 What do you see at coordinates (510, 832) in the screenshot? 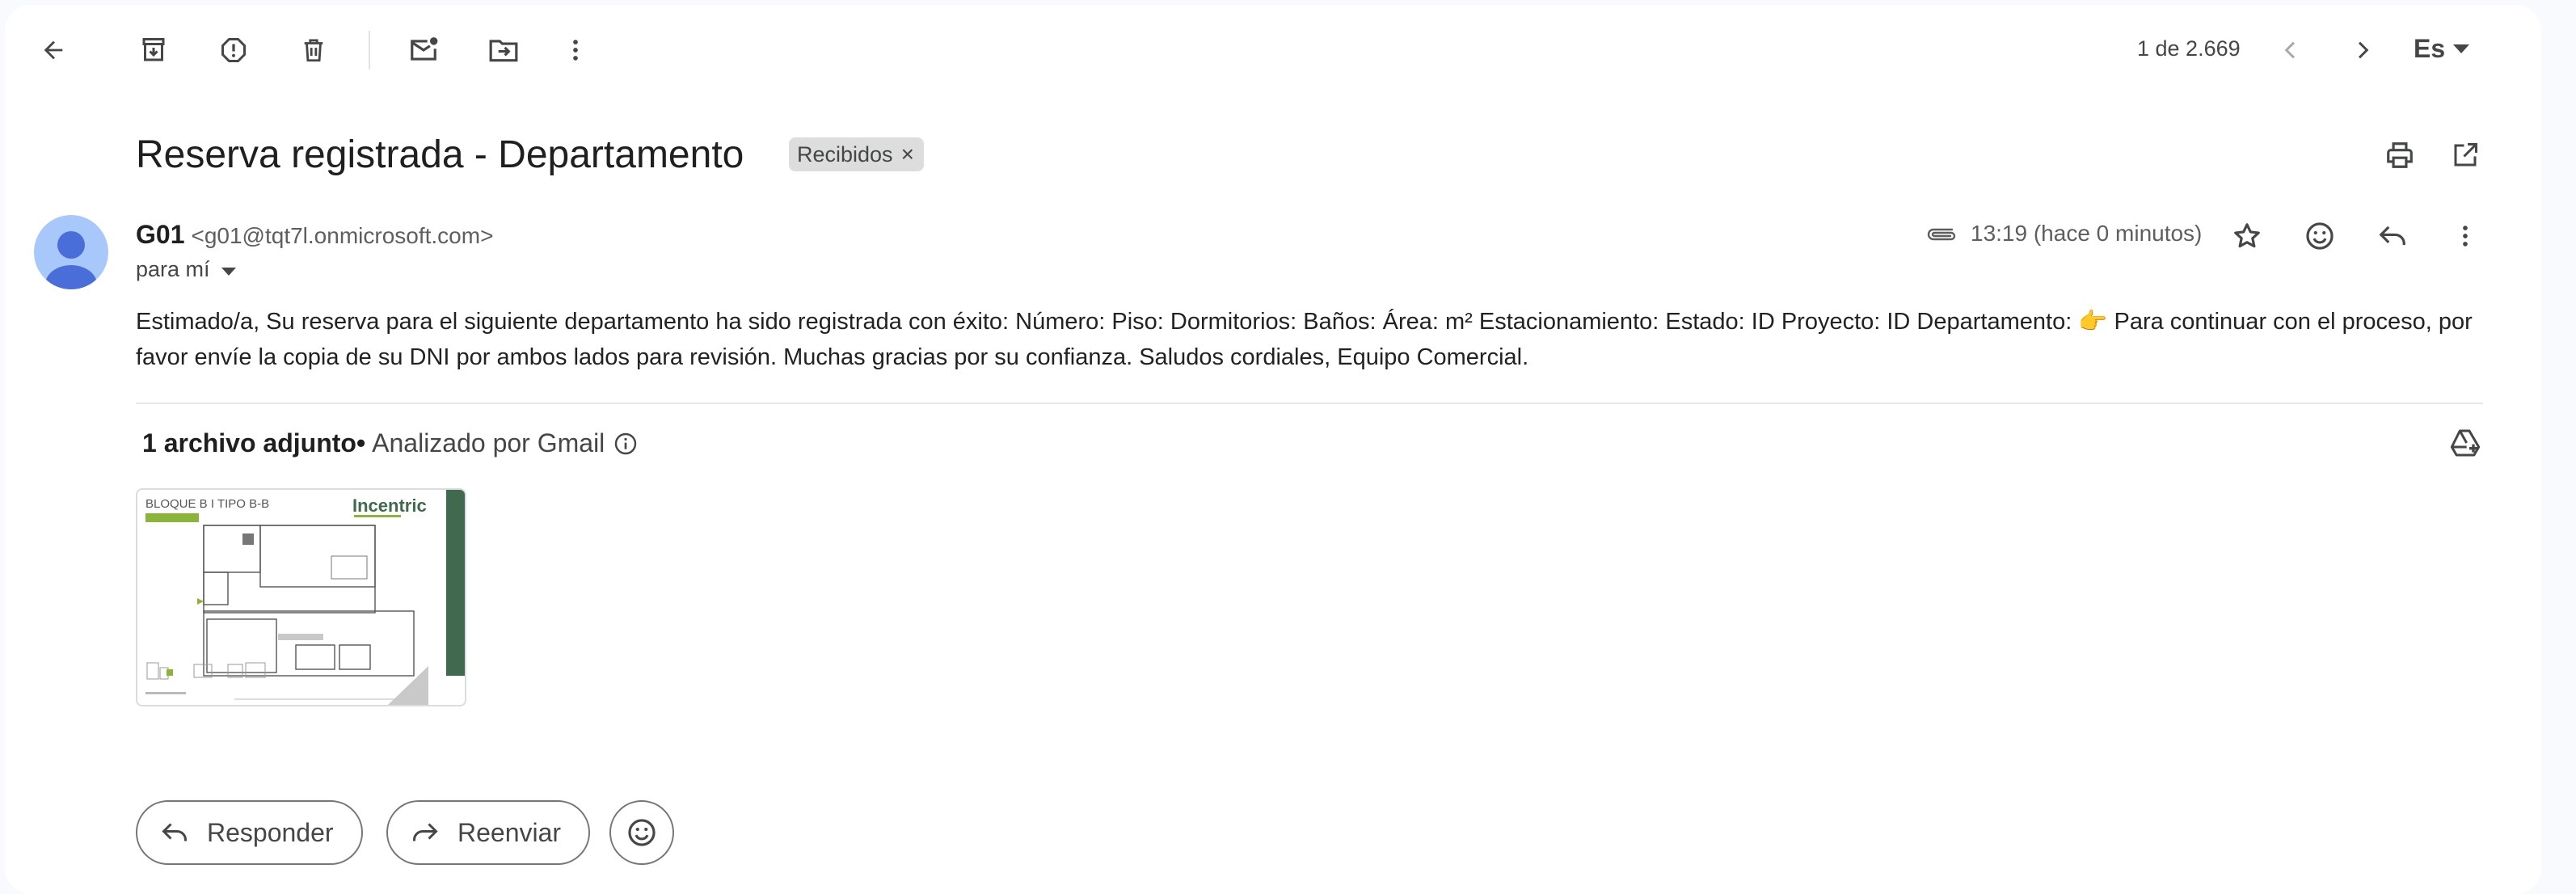
I see `forward-label: Reenviar` at bounding box center [510, 832].